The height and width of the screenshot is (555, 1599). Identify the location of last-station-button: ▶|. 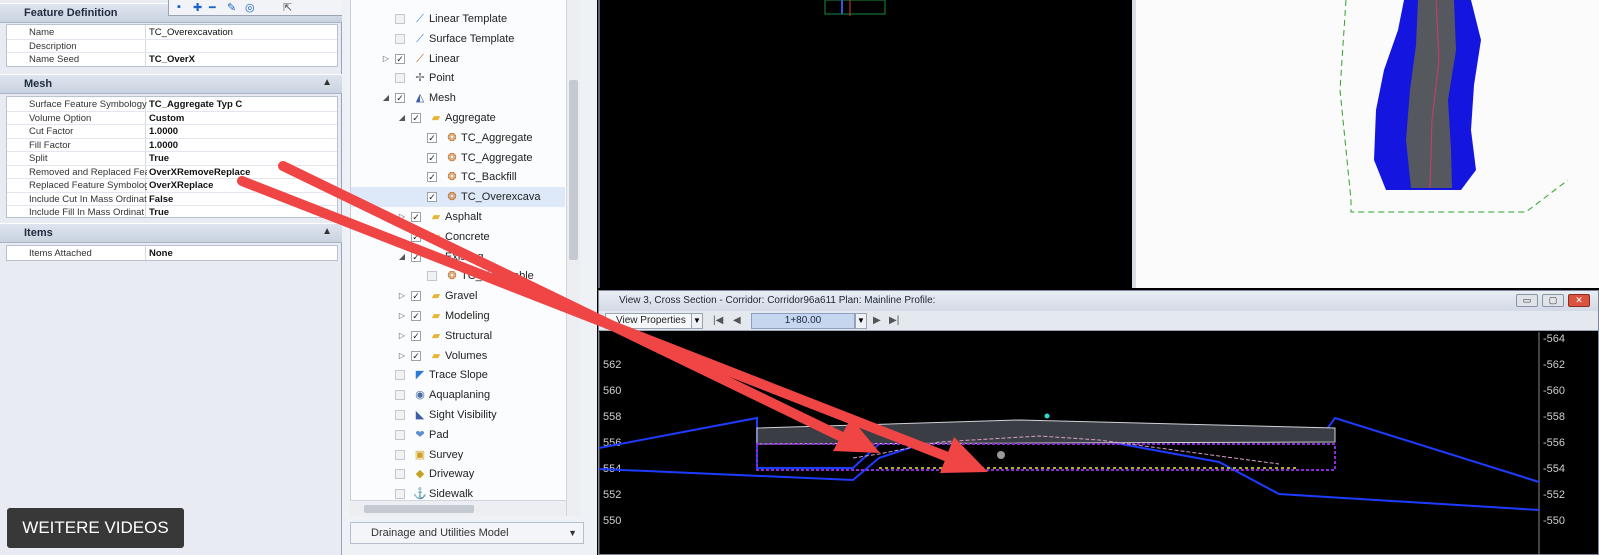
(894, 321).